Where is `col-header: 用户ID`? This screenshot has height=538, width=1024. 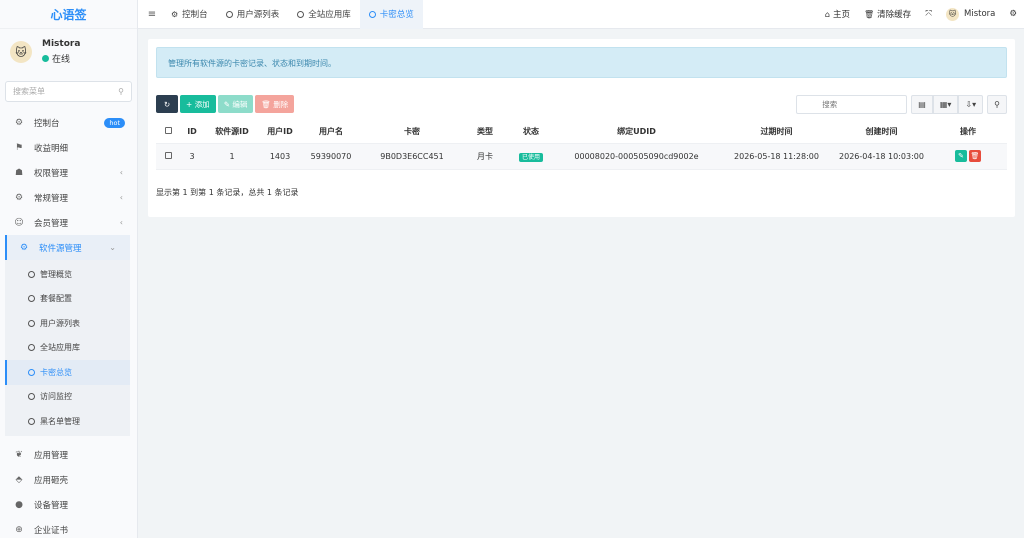
col-header: 用户ID is located at coordinates (280, 132).